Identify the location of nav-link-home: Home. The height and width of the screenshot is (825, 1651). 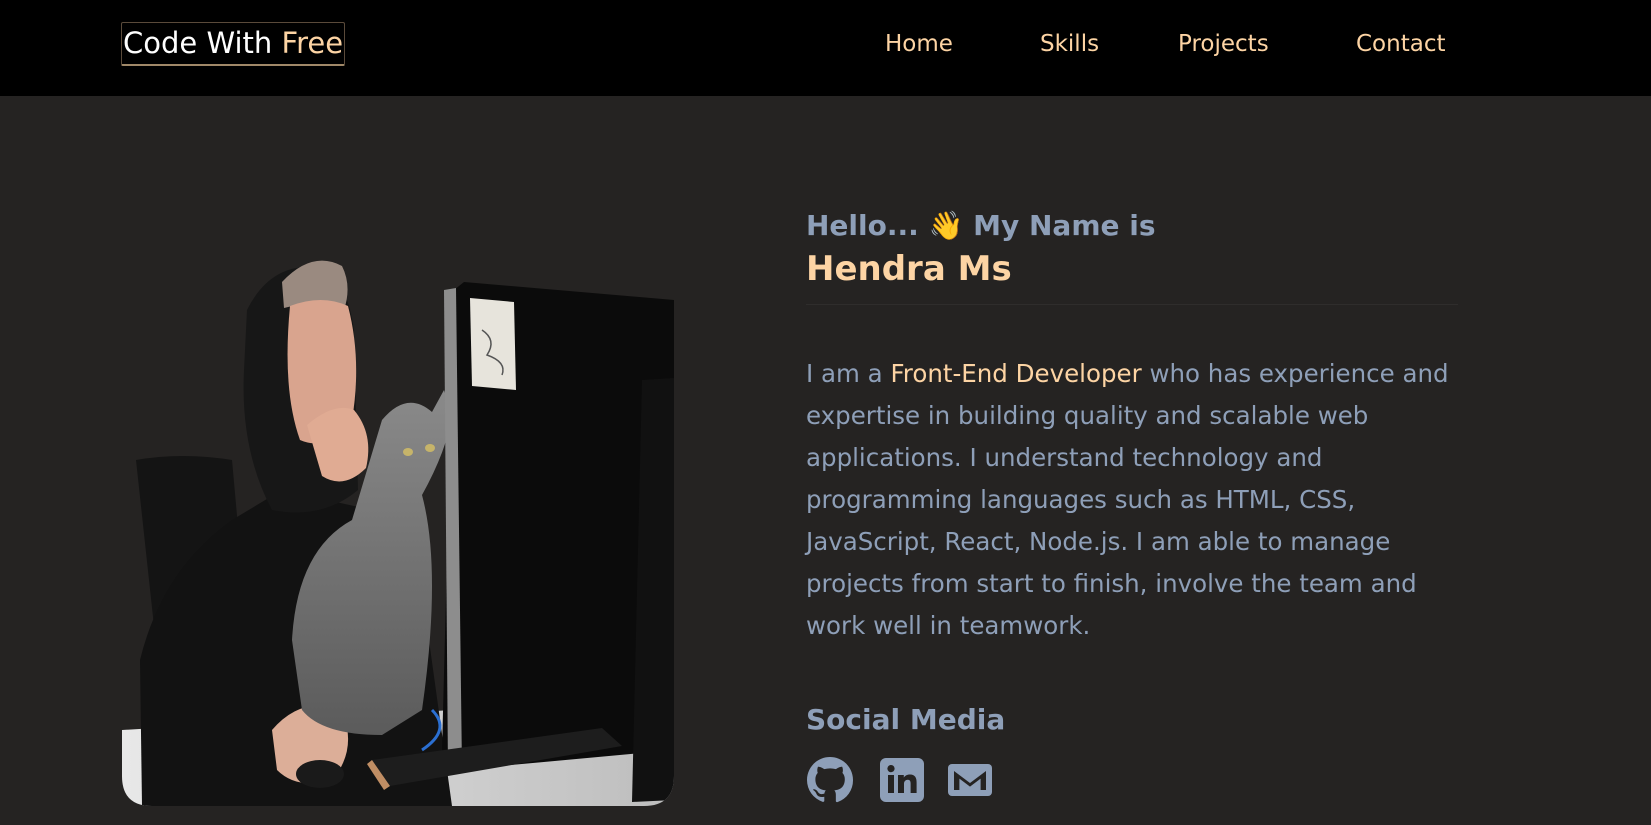
(919, 44).